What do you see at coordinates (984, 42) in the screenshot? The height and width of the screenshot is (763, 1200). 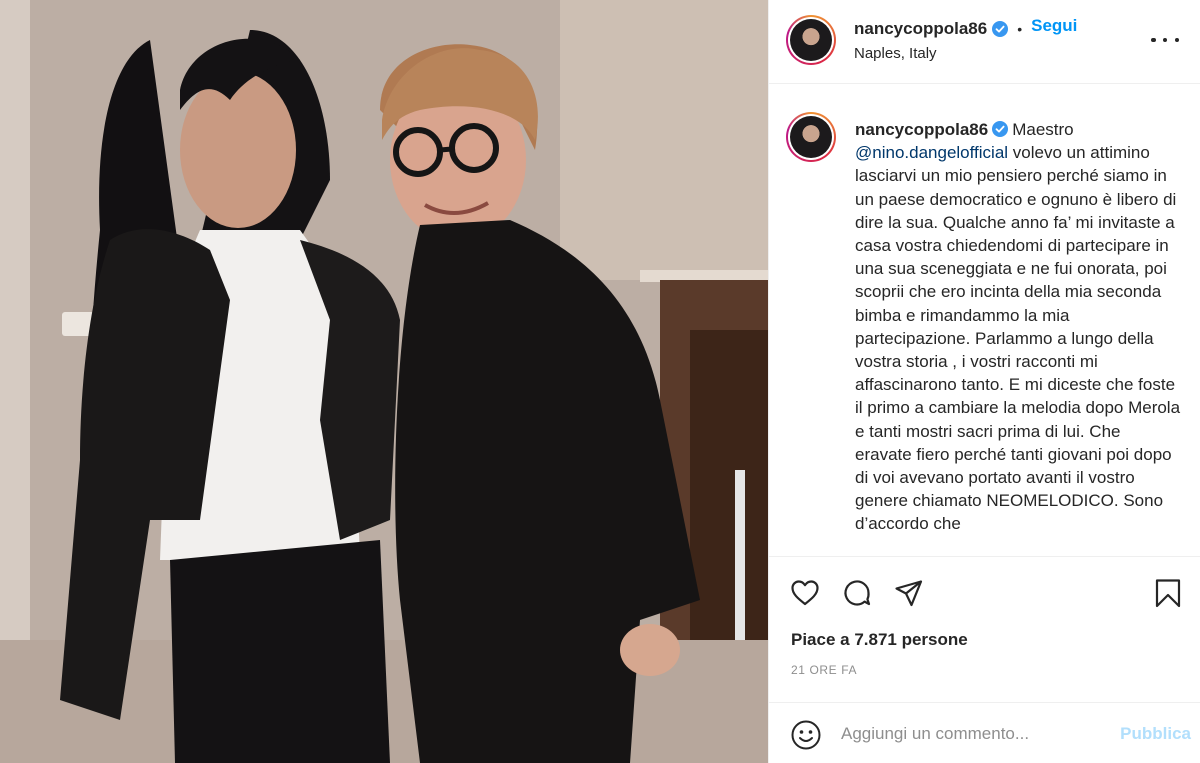 I see `post-header: nancycoppola86 • Segui Naples, Italy` at bounding box center [984, 42].